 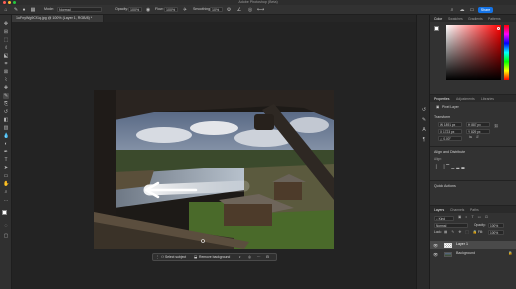 What do you see at coordinates (455, 19) in the screenshot?
I see `tab-swatches: Swatches` at bounding box center [455, 19].